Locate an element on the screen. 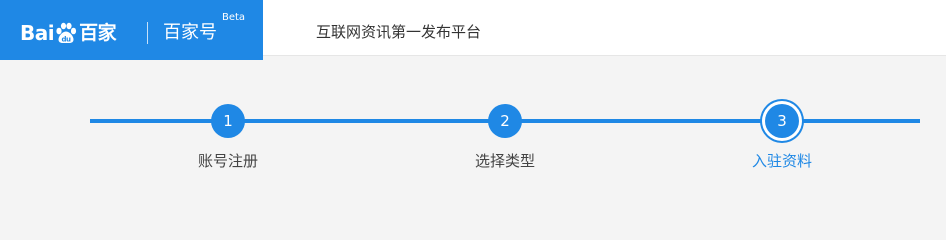 This screenshot has width=946, height=240. paw-logo-icon: du is located at coordinates (66, 33).